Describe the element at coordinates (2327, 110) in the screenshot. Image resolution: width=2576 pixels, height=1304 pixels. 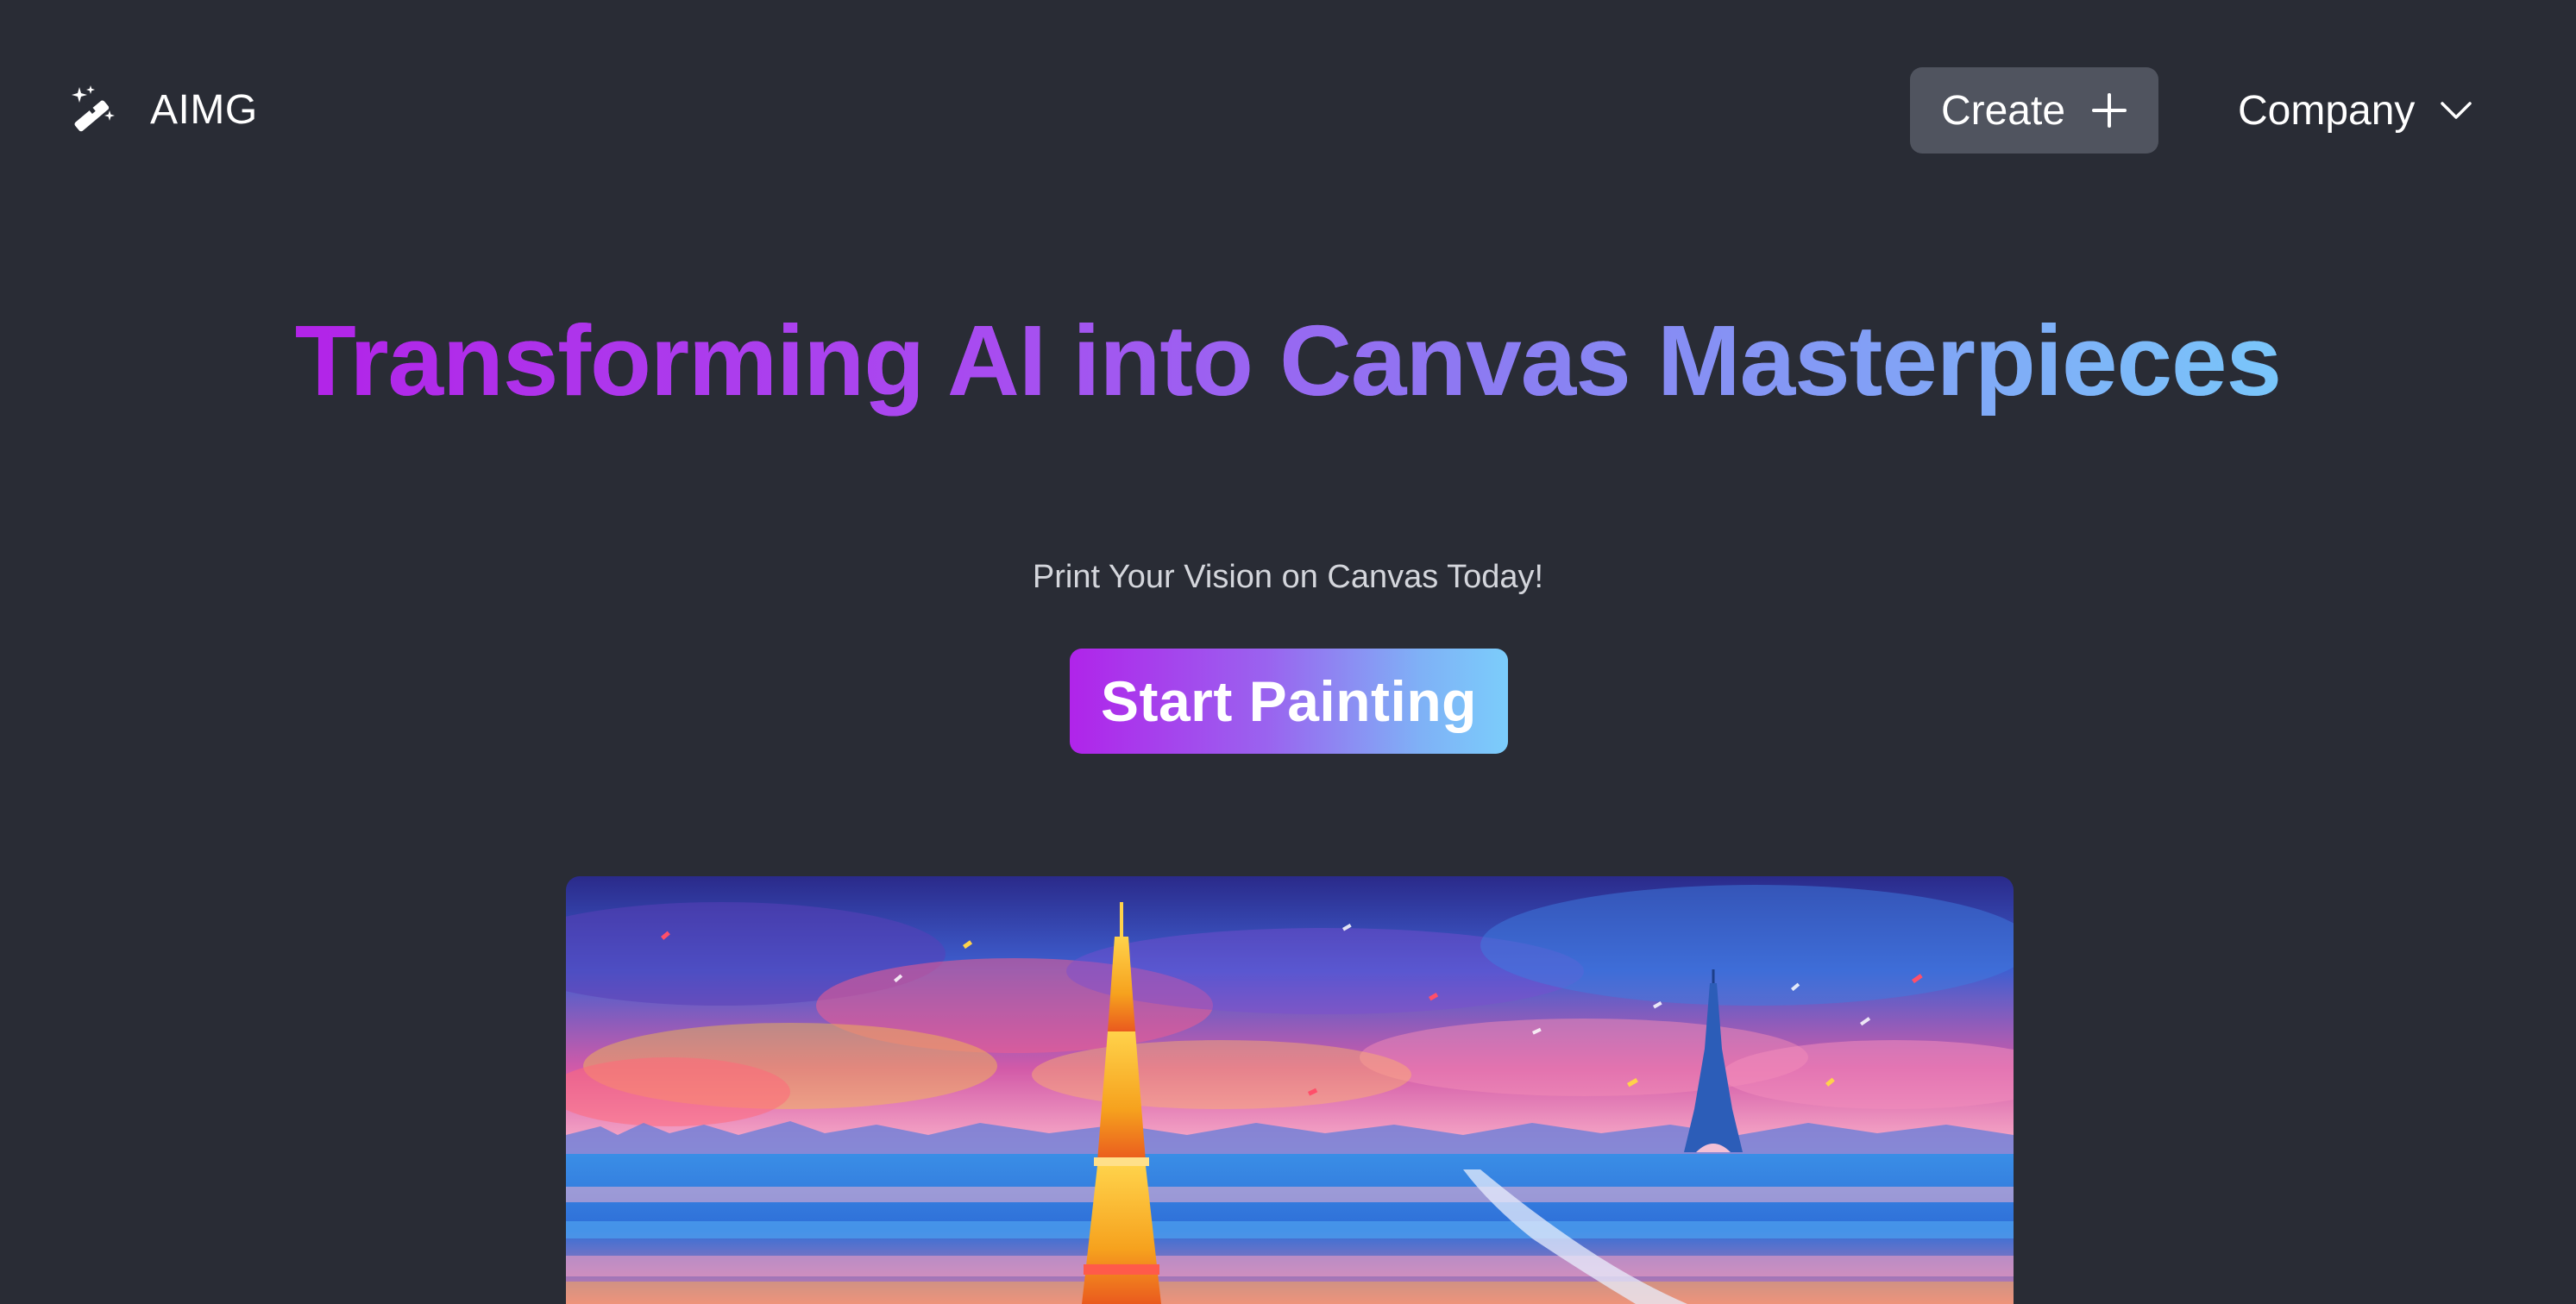
I see `company-menu-label: Company` at that location.